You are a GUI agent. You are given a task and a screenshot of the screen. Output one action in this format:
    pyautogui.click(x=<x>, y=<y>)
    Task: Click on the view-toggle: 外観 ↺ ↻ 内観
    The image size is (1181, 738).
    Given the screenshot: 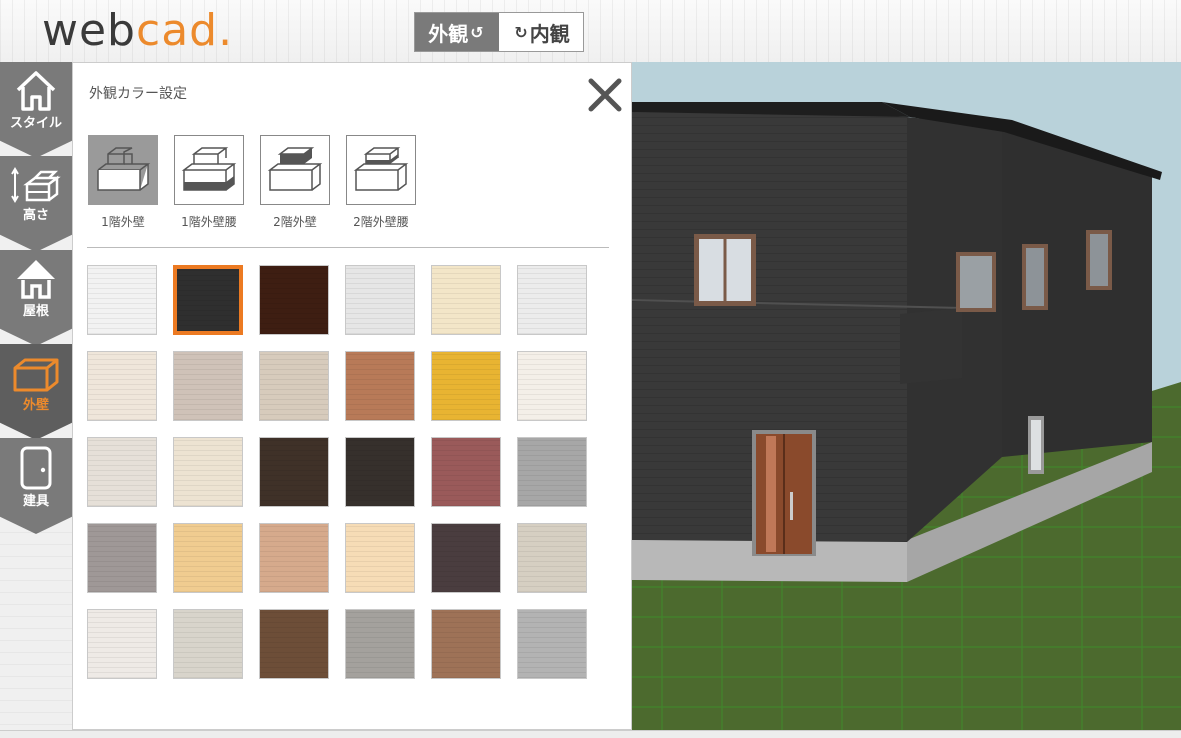 What is the action you would take?
    pyautogui.click(x=499, y=32)
    